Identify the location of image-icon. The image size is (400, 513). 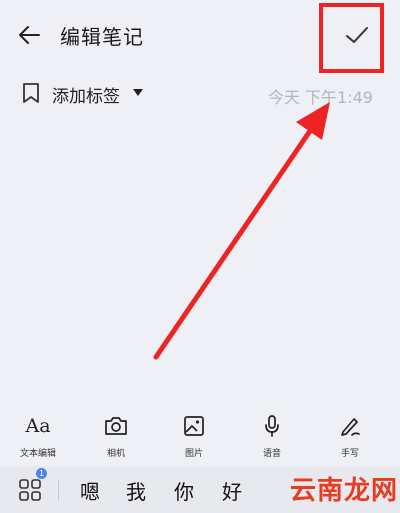
(194, 426).